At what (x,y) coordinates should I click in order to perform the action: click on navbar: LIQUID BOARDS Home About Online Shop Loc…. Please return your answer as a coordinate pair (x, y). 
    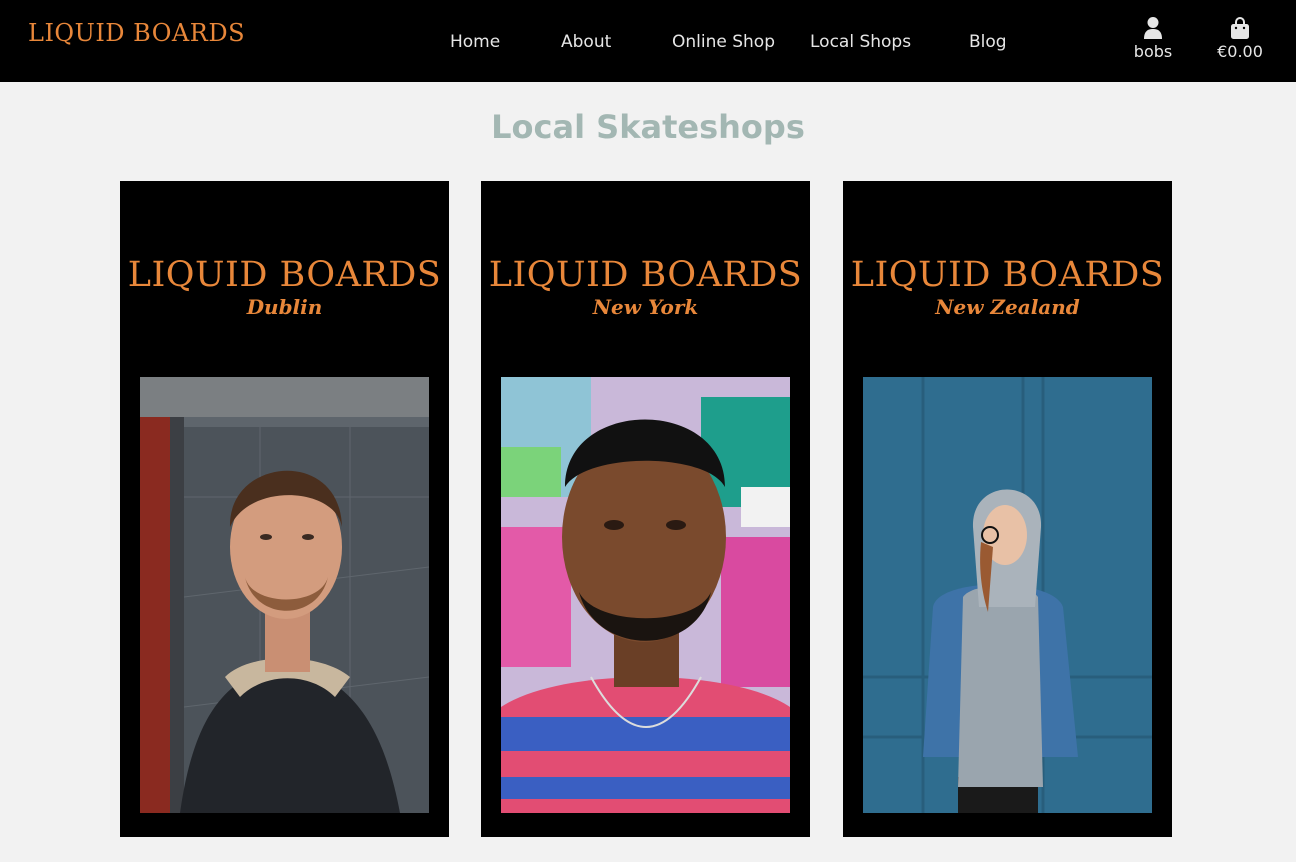
    Looking at the image, I should click on (648, 41).